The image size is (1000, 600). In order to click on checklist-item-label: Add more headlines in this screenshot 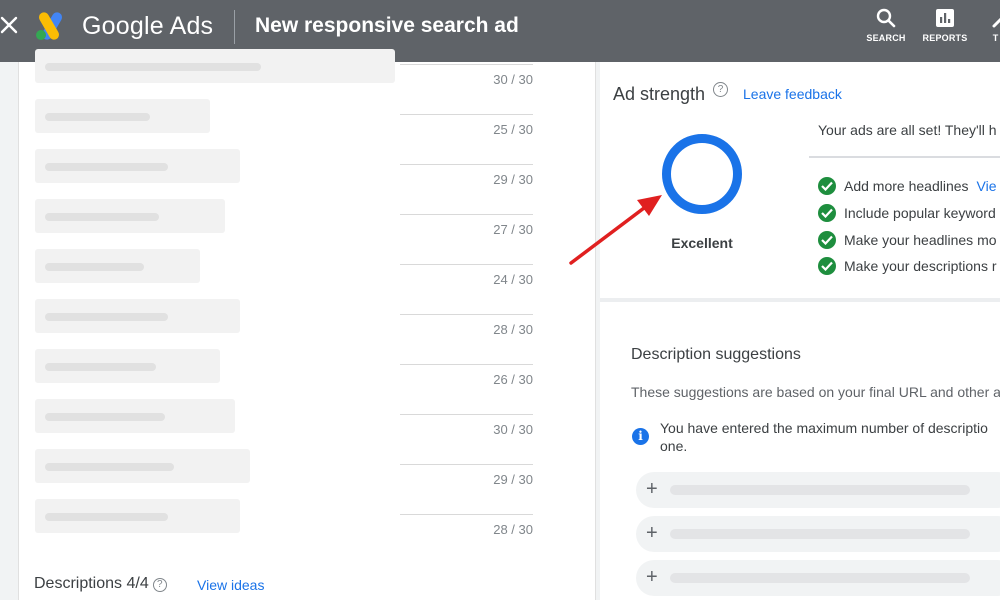, I will do `click(906, 186)`.